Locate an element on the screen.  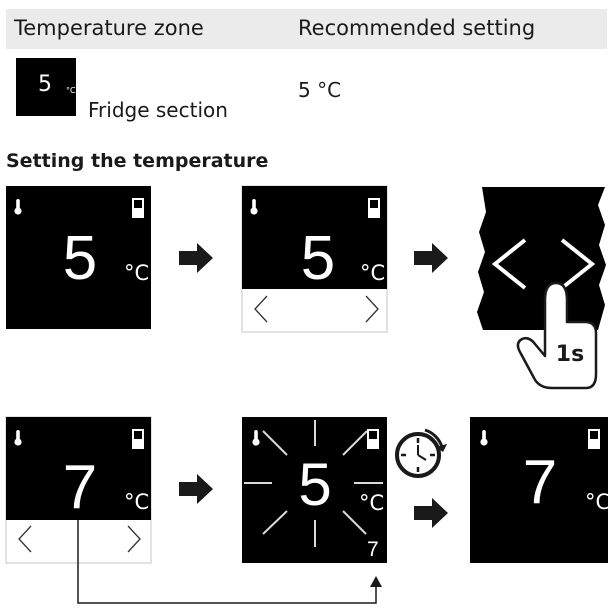
display-panel-5-flashing: 5 °C 7 is located at coordinates (314, 490).